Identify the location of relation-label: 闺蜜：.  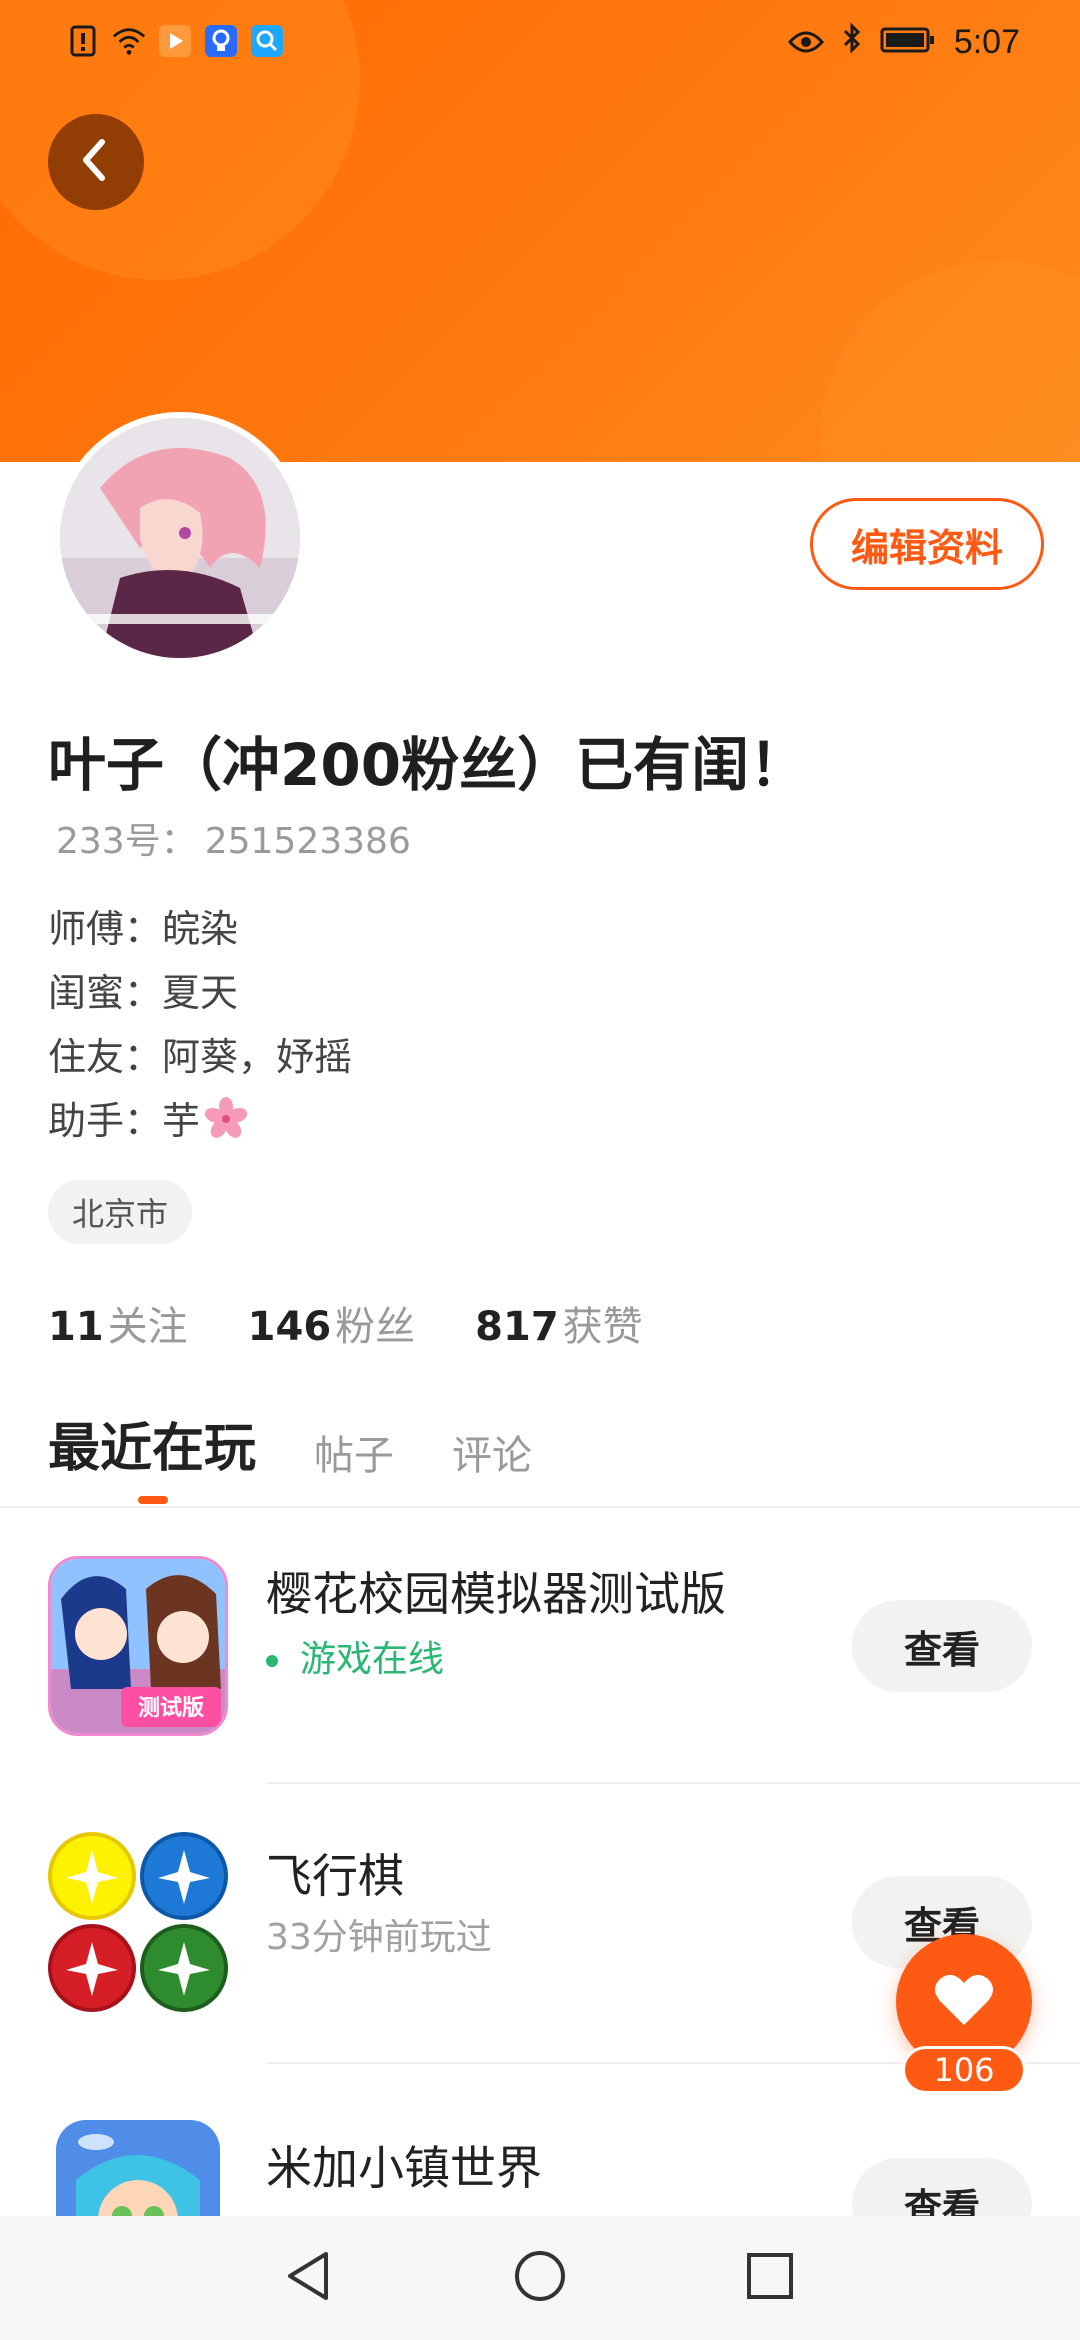
(105, 993).